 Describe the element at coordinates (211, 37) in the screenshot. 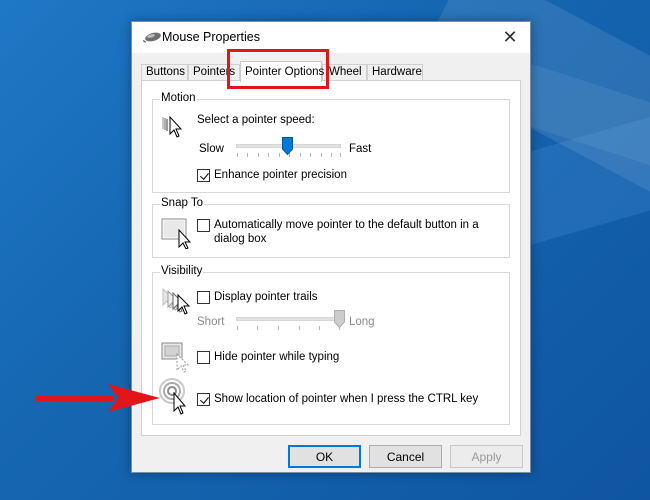

I see `window-title: Mouse Properties` at that location.